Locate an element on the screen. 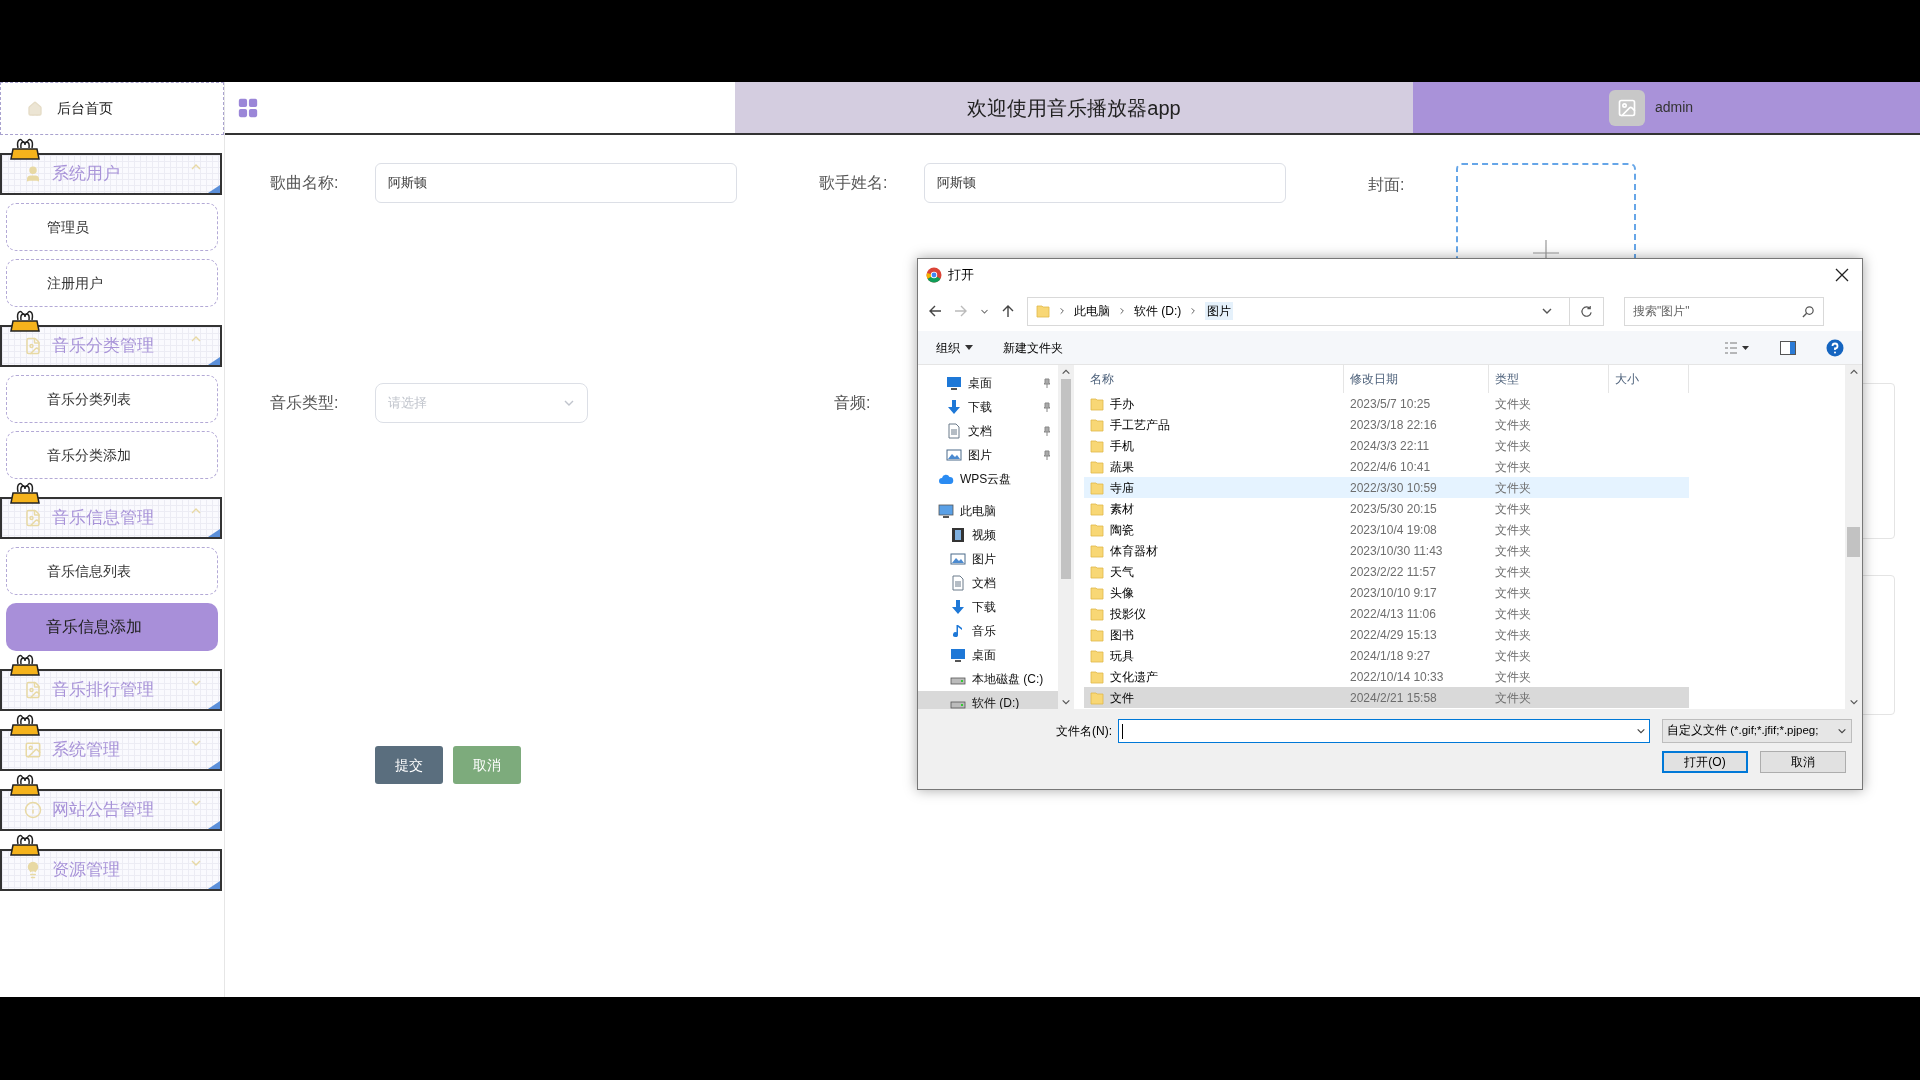  submit-button: 提交 is located at coordinates (409, 765).